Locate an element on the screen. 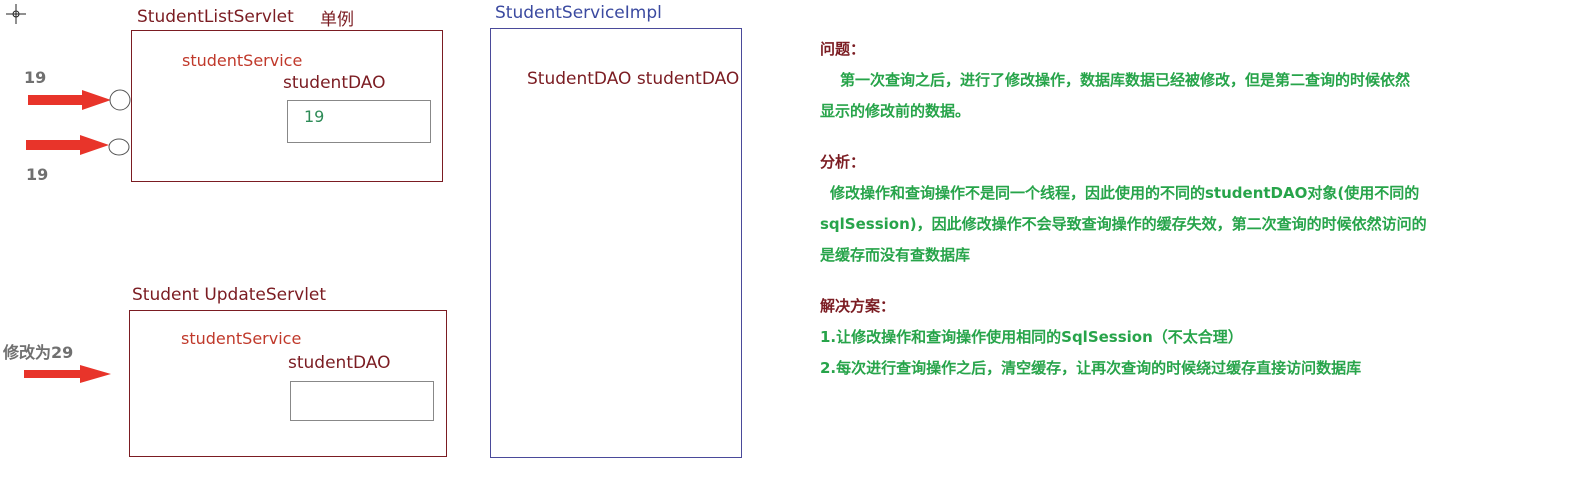  request-arrow-bottom is located at coordinates (67, 145).